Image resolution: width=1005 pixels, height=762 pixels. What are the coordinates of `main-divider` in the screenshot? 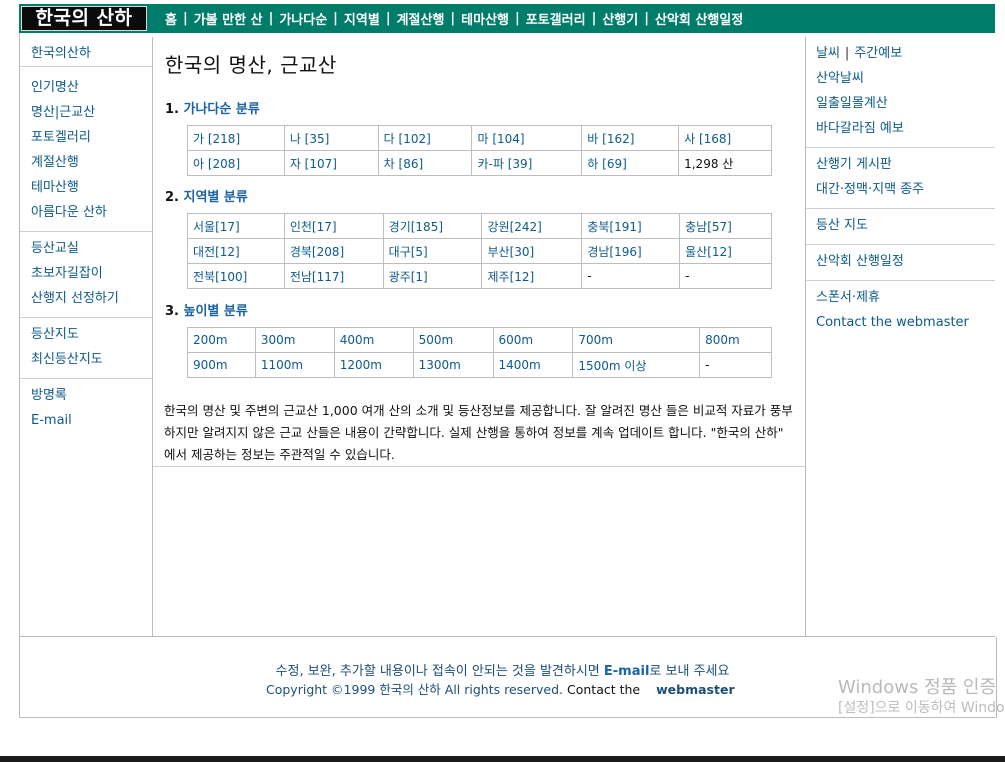 It's located at (479, 466).